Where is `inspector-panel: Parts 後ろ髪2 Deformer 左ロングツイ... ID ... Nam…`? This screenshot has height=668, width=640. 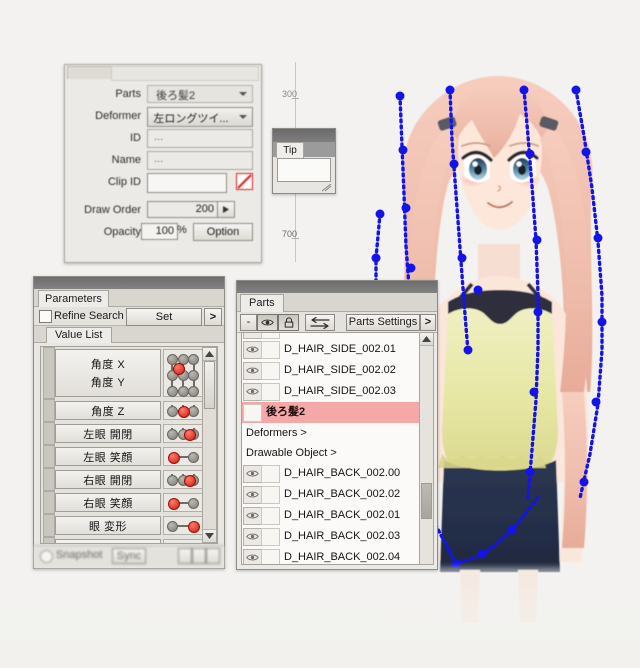 inspector-panel: Parts 後ろ髪2 Deformer 左ロングツイ... ID ... Nam… is located at coordinates (163, 163).